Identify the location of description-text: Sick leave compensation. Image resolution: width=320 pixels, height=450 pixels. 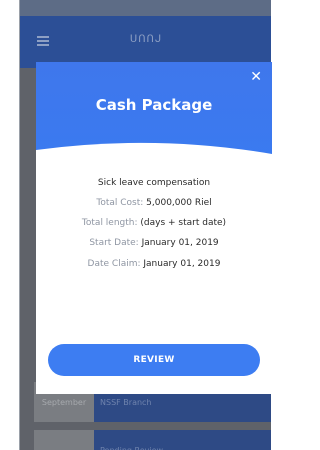
(154, 183).